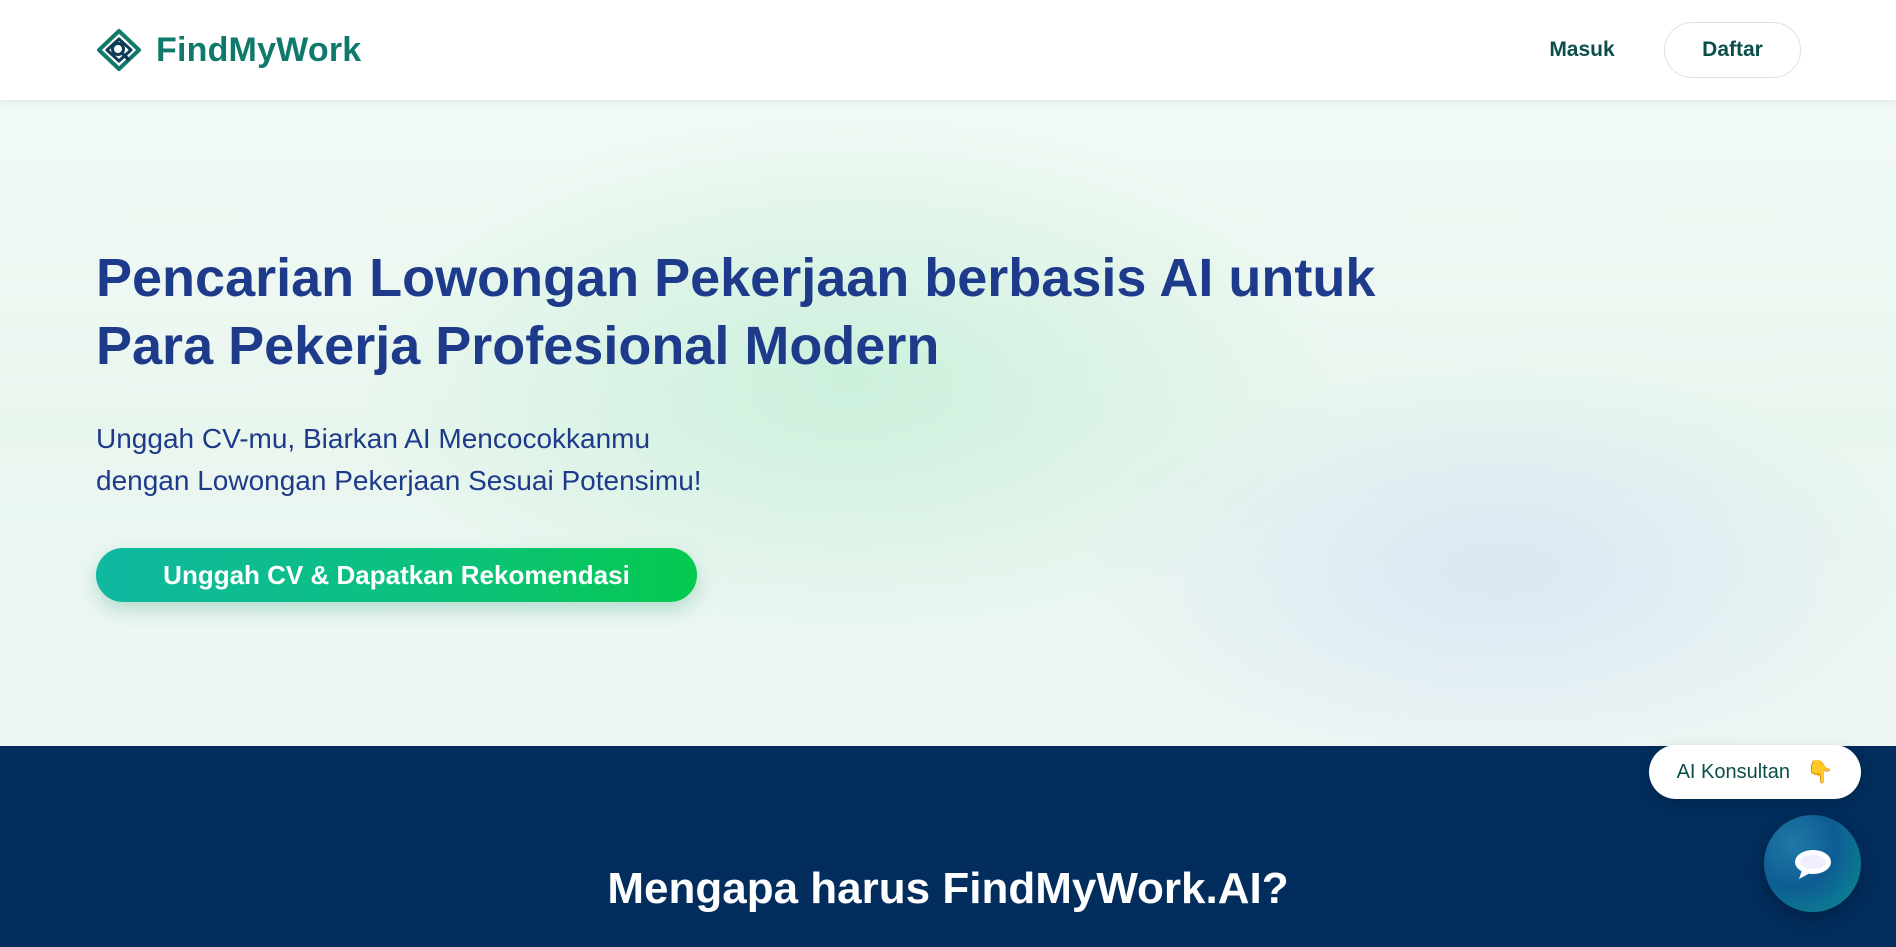  What do you see at coordinates (373, 438) in the screenshot?
I see `hero-subtitle-line1: Unggah CV-mu, Biarkan AI Mencocokkanmu` at bounding box center [373, 438].